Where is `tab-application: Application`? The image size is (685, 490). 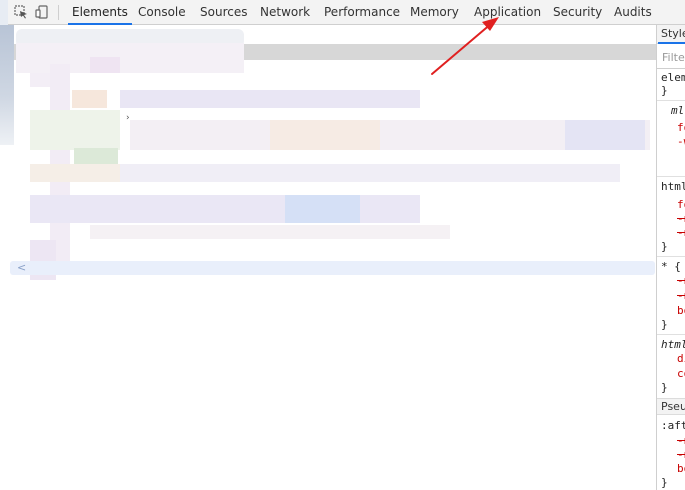
tab-application: Application is located at coordinates (507, 12).